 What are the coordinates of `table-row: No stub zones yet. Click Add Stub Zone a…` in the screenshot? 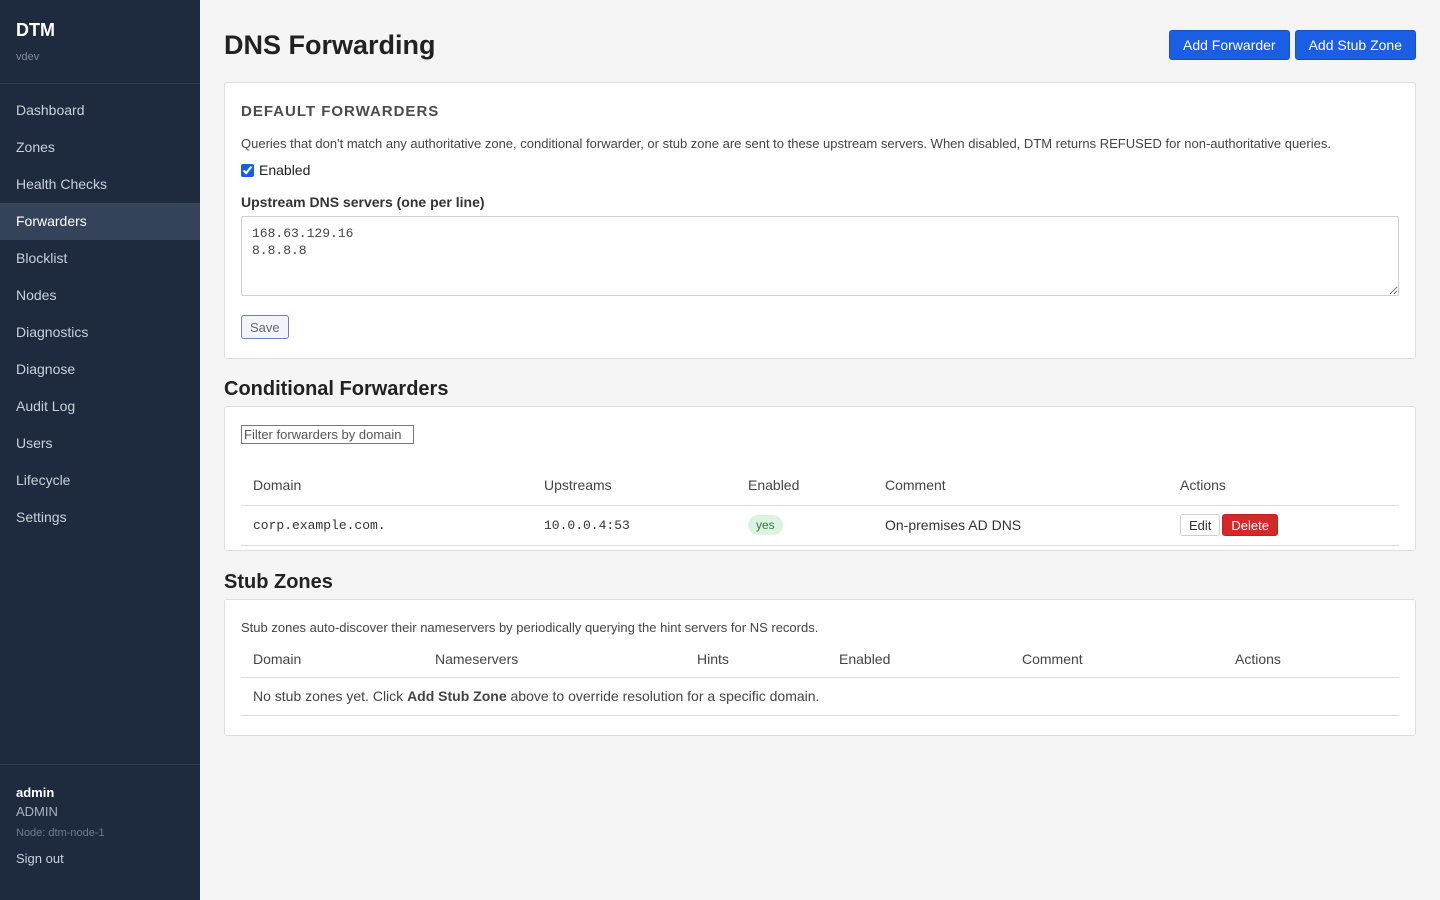 It's located at (820, 696).